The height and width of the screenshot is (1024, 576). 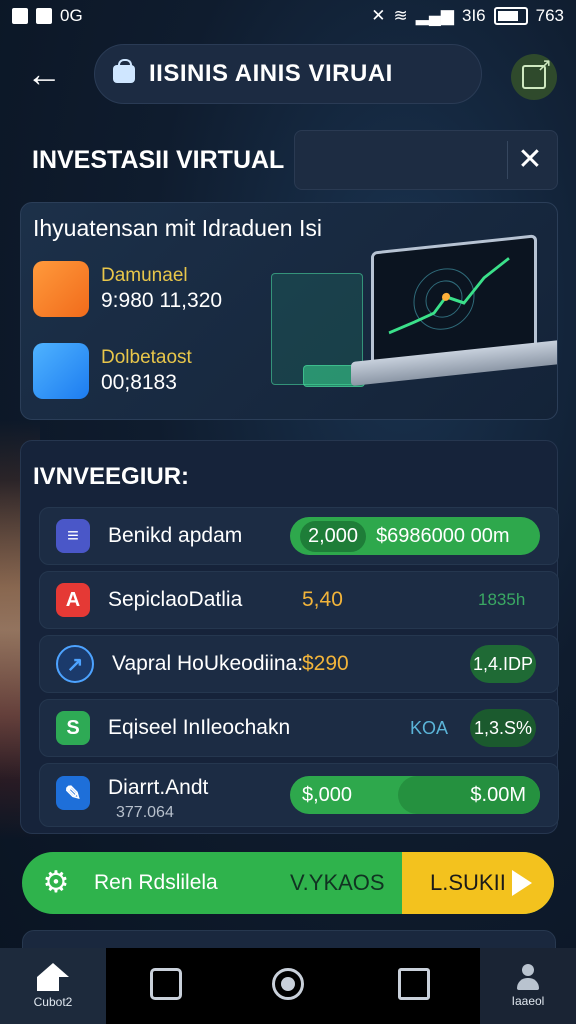 What do you see at coordinates (144, 275) in the screenshot?
I see `stat-label: Damunael` at bounding box center [144, 275].